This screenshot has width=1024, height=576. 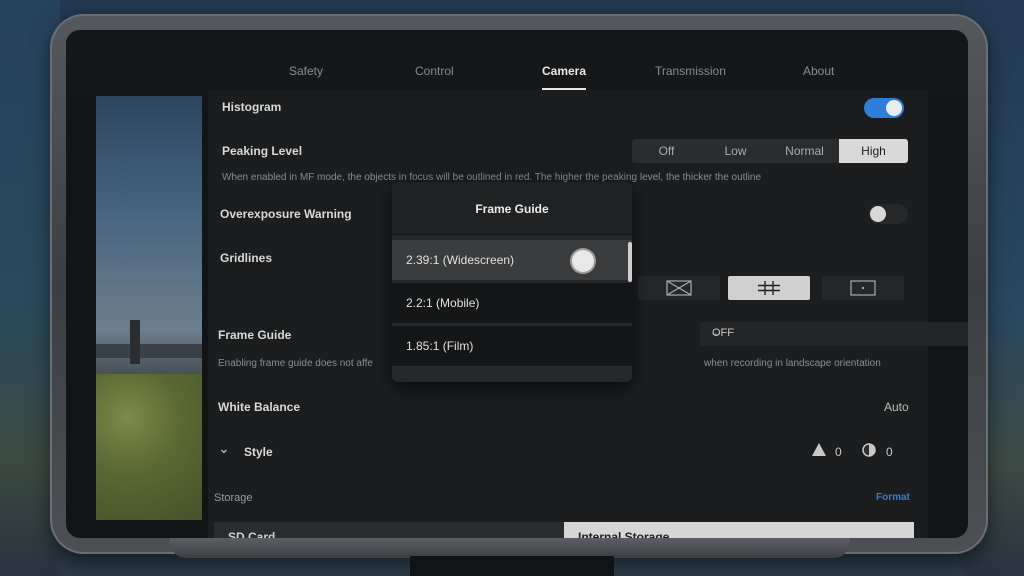 What do you see at coordinates (792, 363) in the screenshot?
I see `frame-guide-description-right: when recording in landscape orientation` at bounding box center [792, 363].